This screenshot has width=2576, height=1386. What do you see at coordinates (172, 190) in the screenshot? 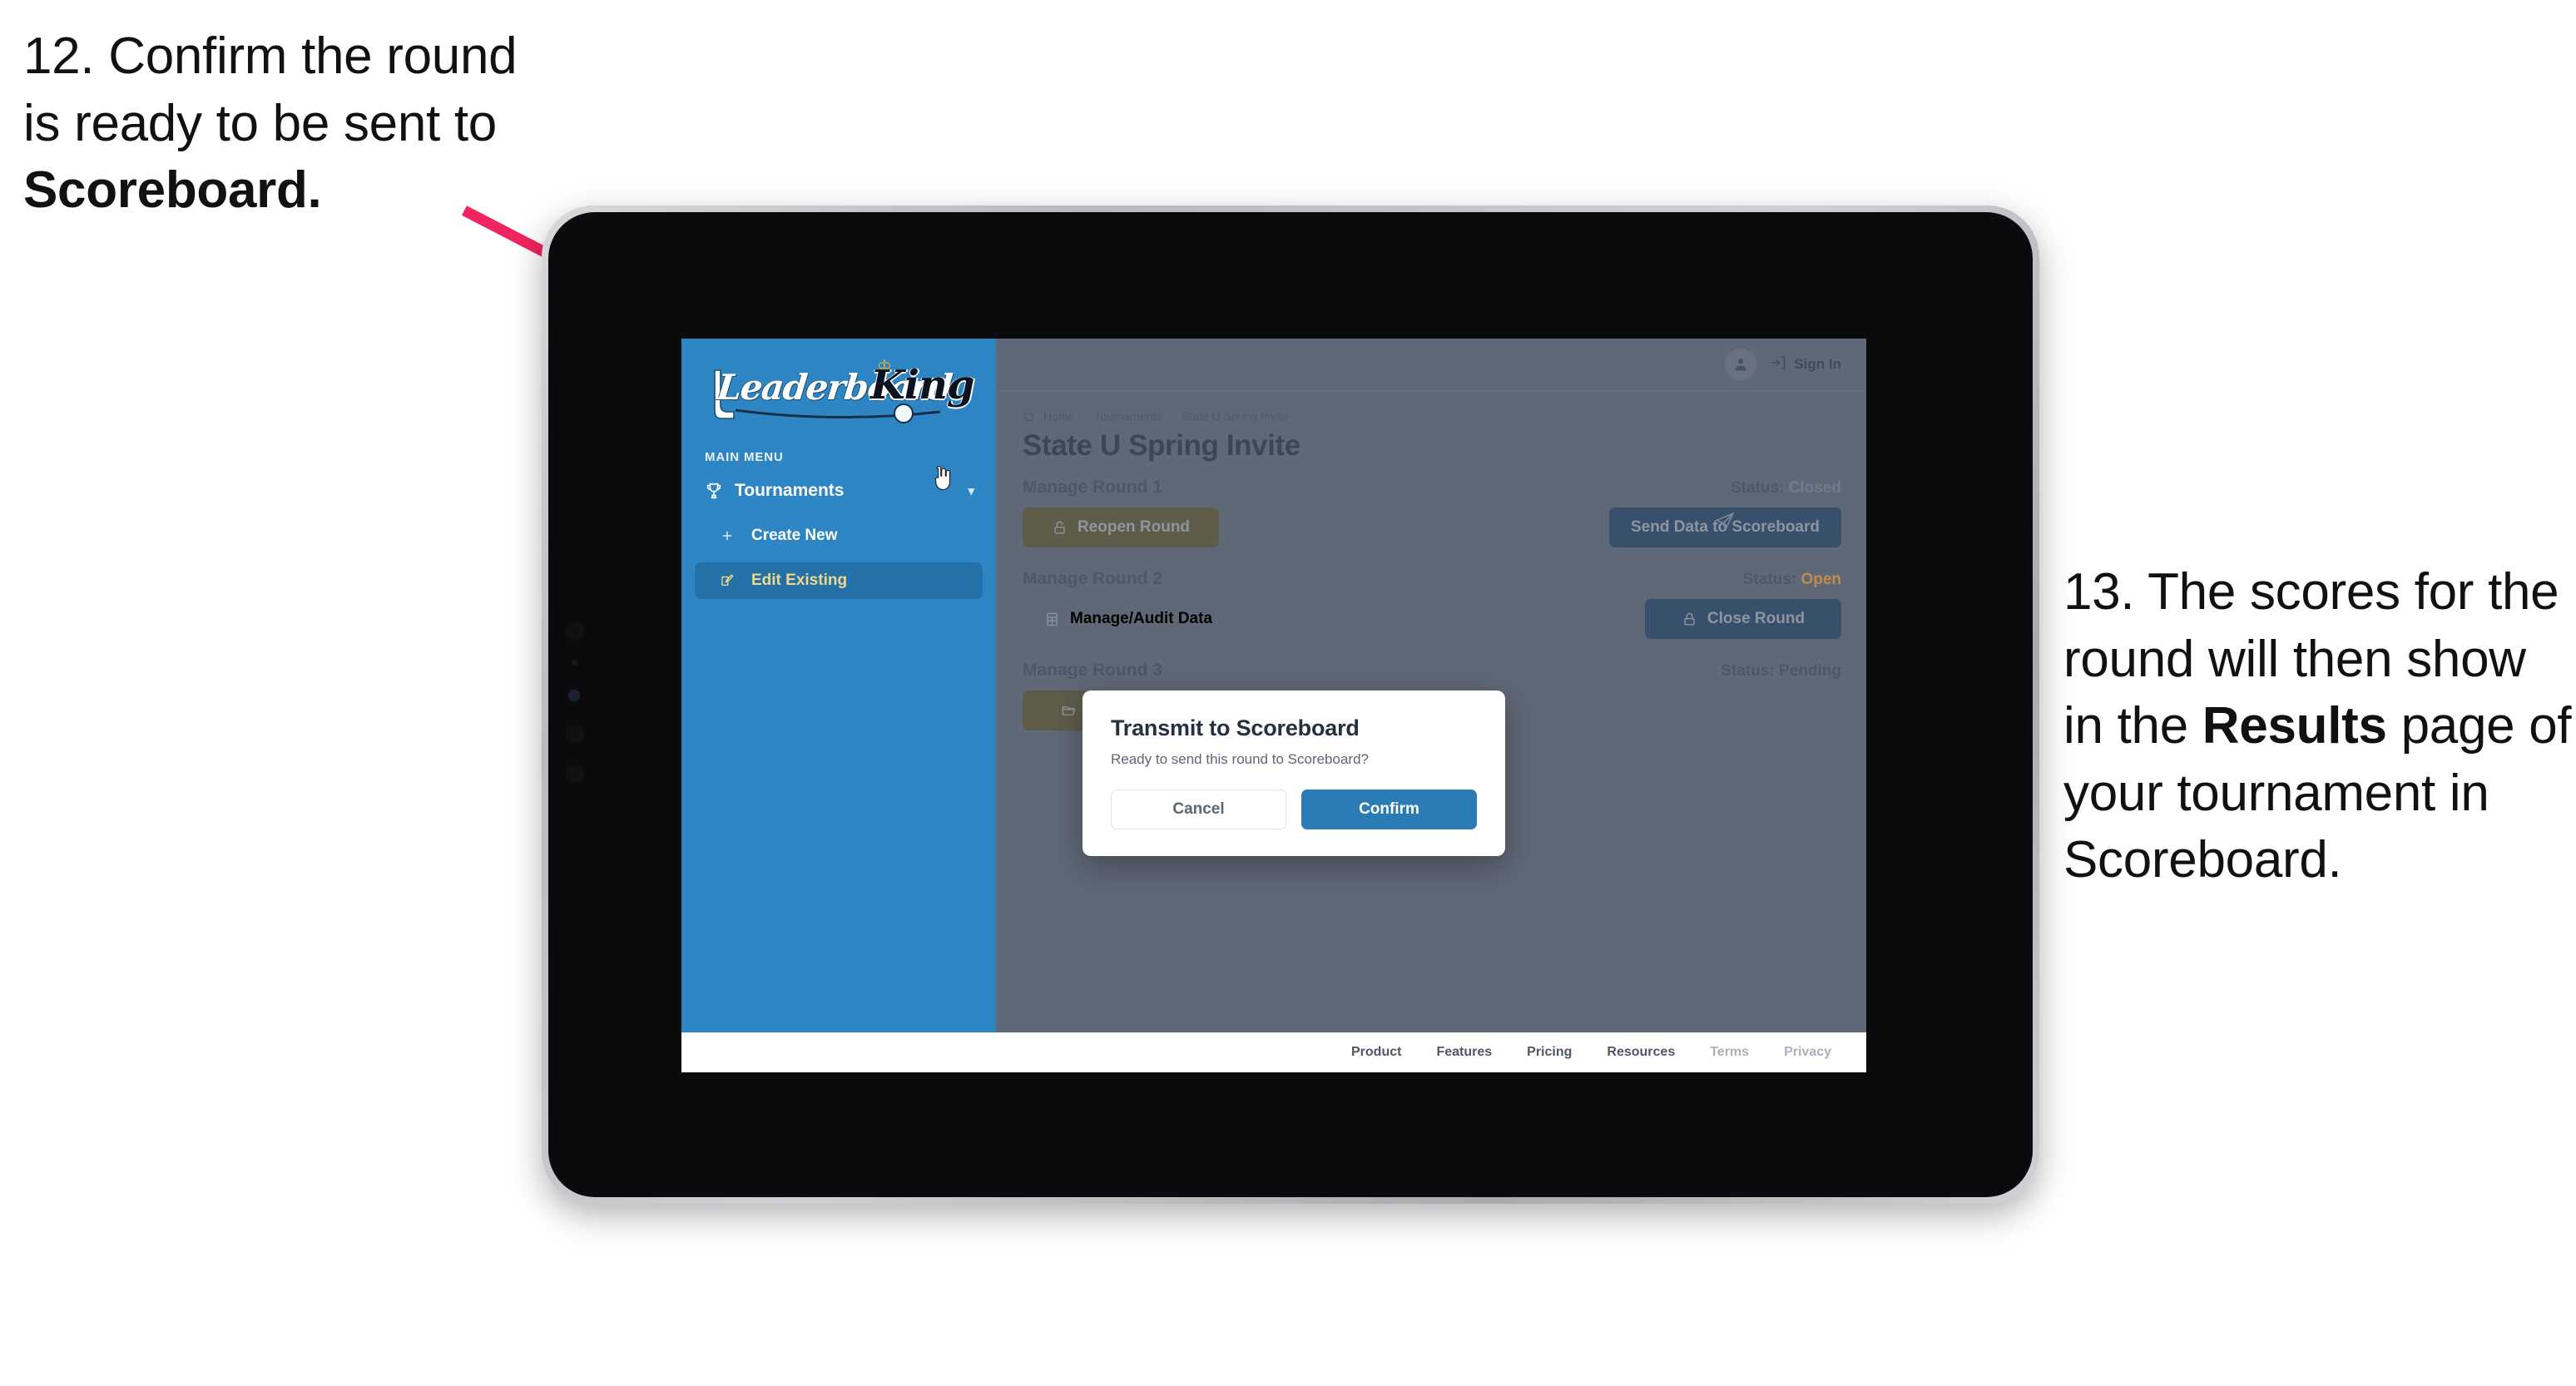
I see `annotation-step-12-bold: Scoreboard.` at bounding box center [172, 190].